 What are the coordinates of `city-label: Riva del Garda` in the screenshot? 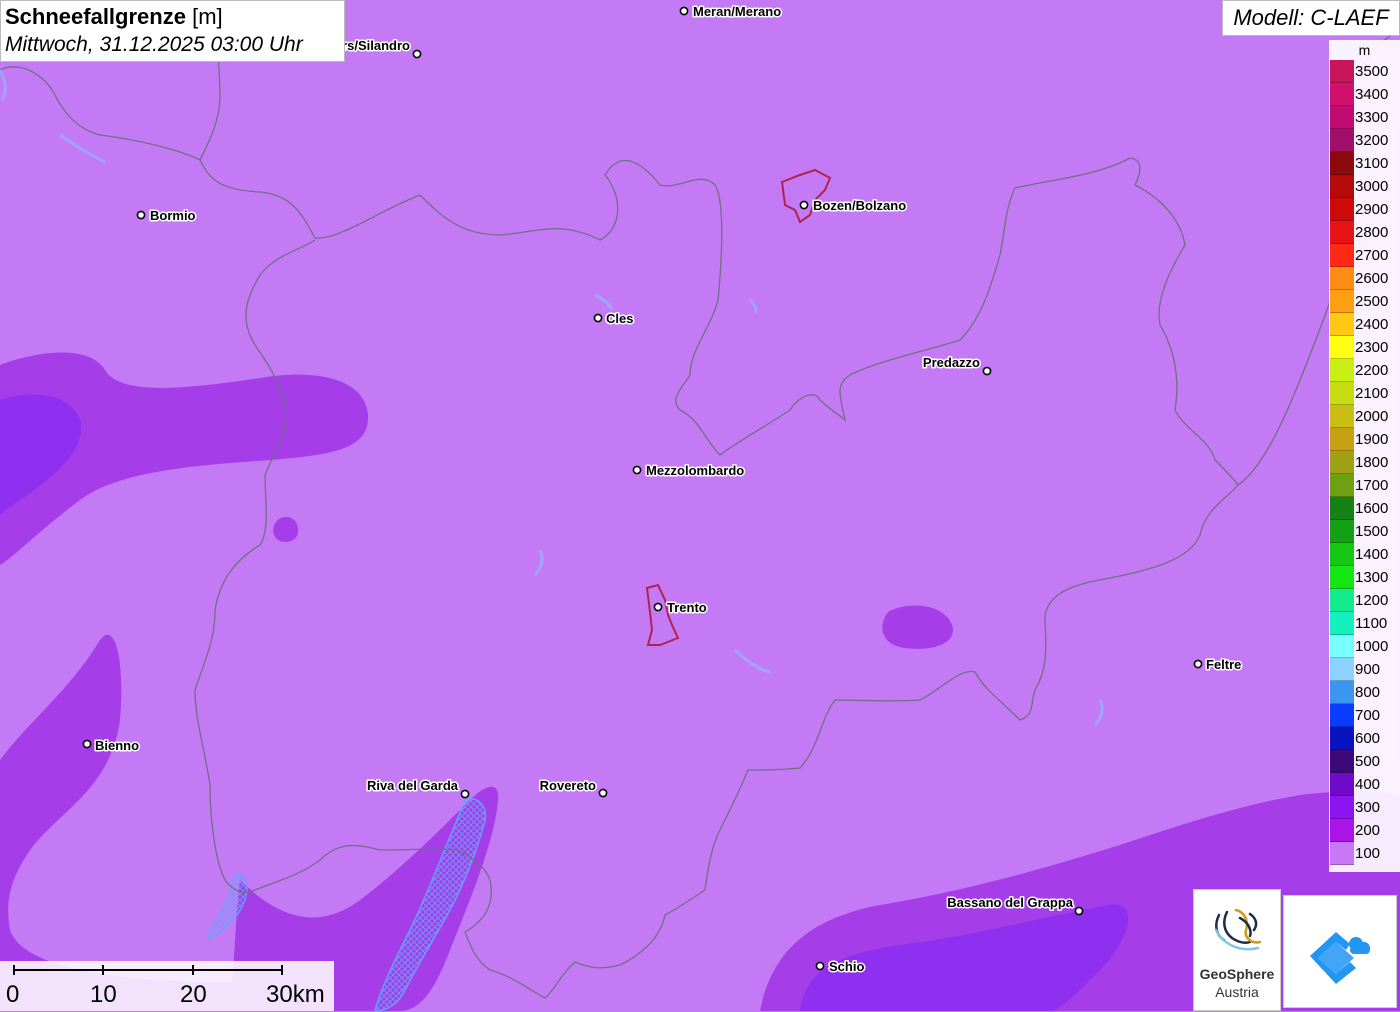 It's located at (413, 785).